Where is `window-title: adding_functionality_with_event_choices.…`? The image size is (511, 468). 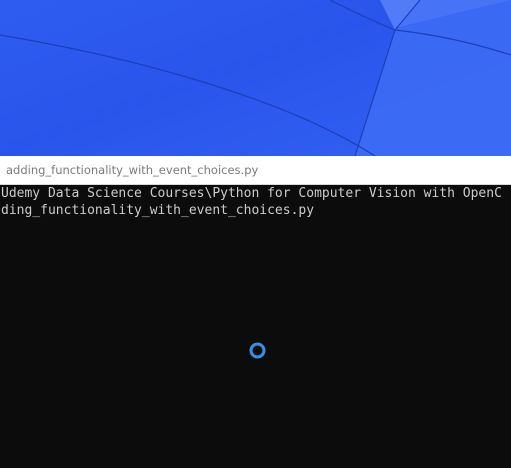 window-title: adding_functionality_with_event_choices.… is located at coordinates (132, 170).